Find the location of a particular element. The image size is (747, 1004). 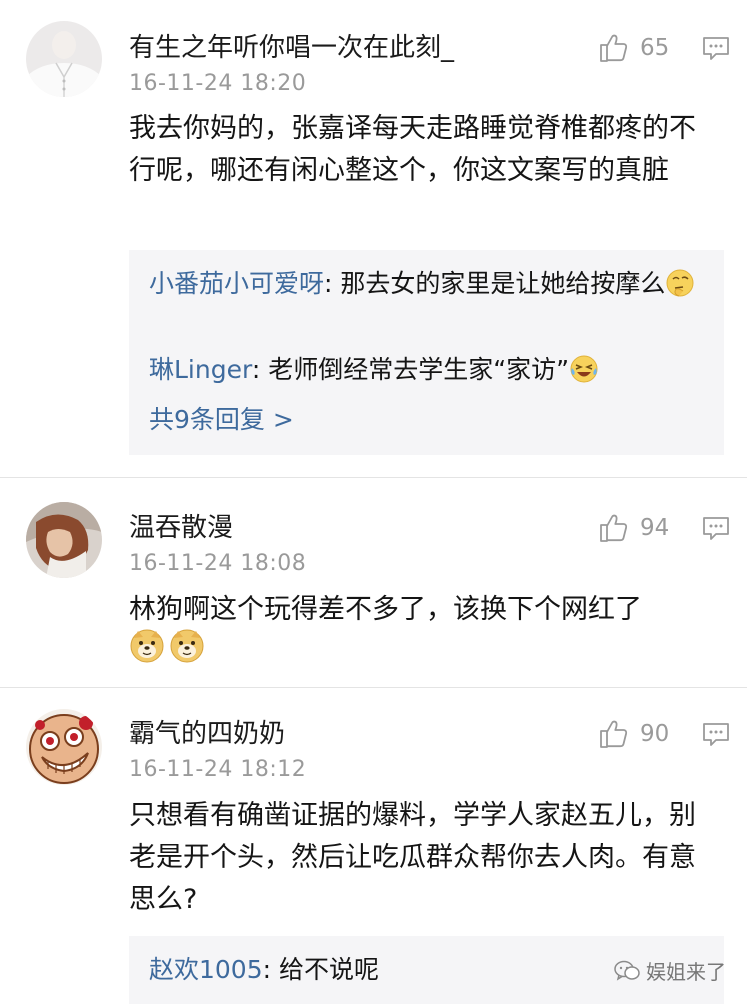

thinking-emoji-icon is located at coordinates (680, 283).